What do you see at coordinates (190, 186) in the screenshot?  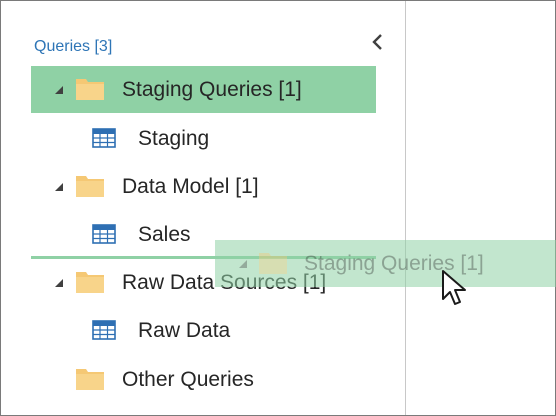 I see `tree-item-label: Data Model [1]` at bounding box center [190, 186].